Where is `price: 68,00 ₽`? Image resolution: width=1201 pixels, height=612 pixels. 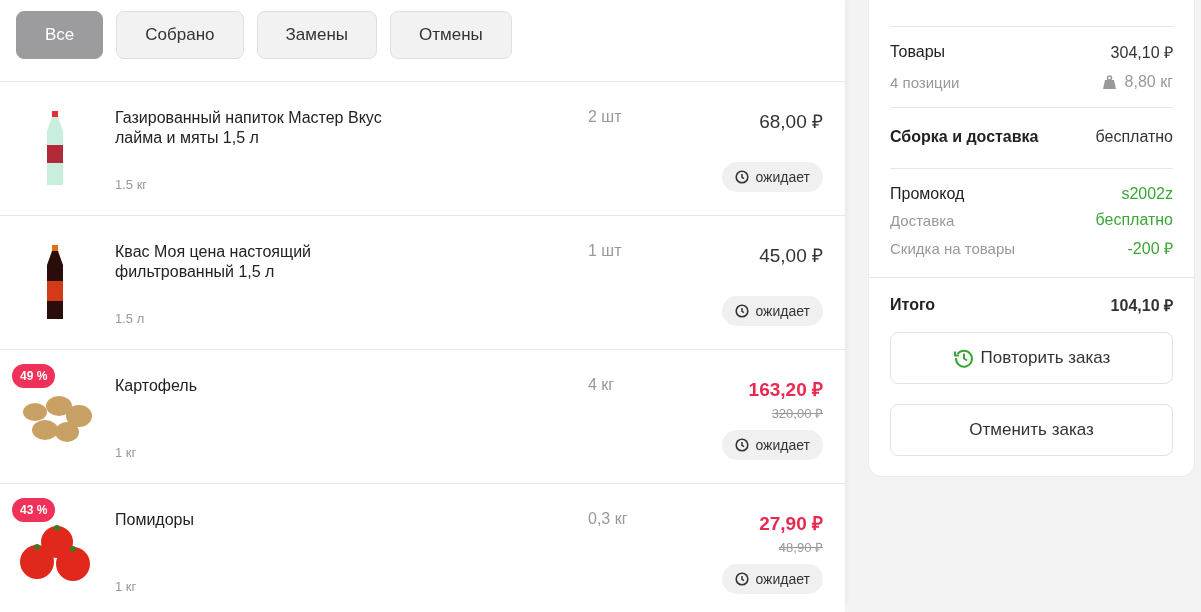
price: 68,00 ₽ is located at coordinates (791, 122).